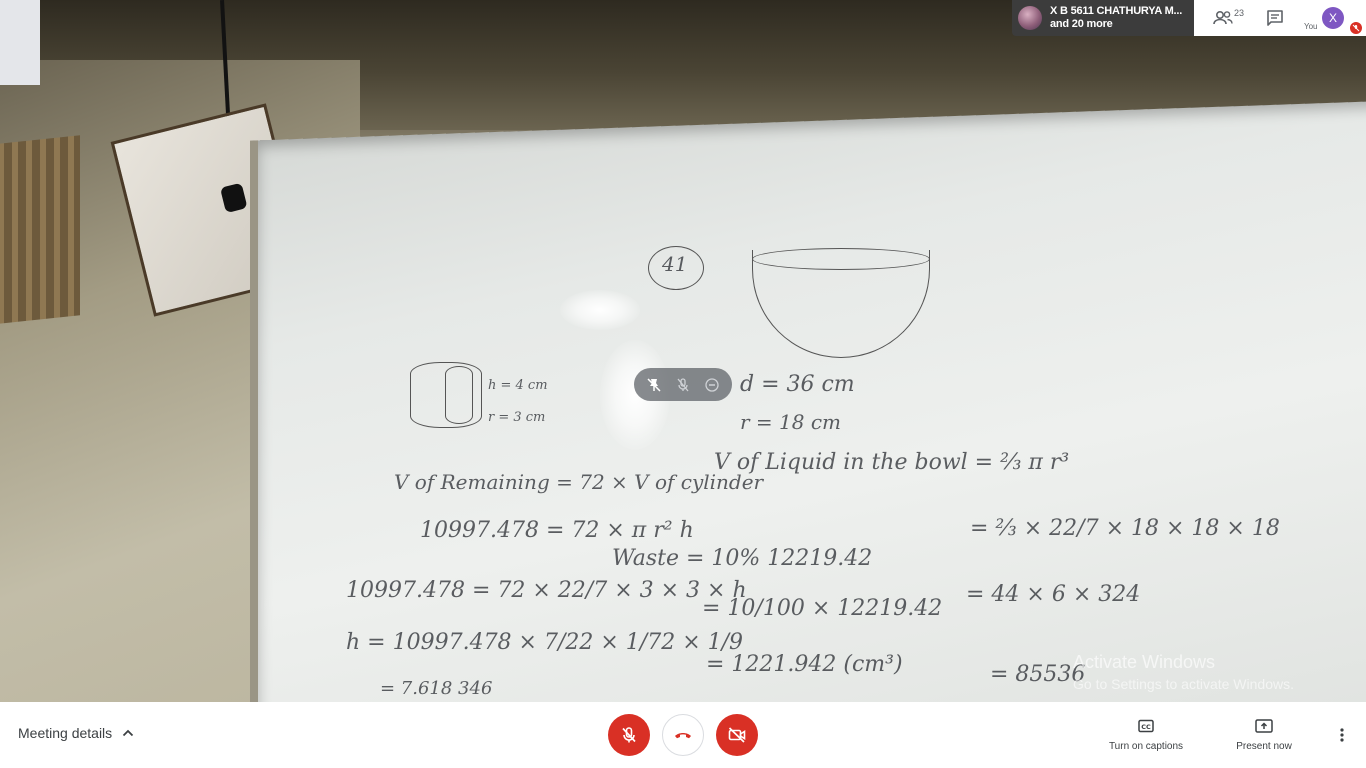 Image resolution: width=1366 pixels, height=768 pixels. Describe the element at coordinates (1081, 24) in the screenshot. I see `participant-more: and 20 more` at that location.